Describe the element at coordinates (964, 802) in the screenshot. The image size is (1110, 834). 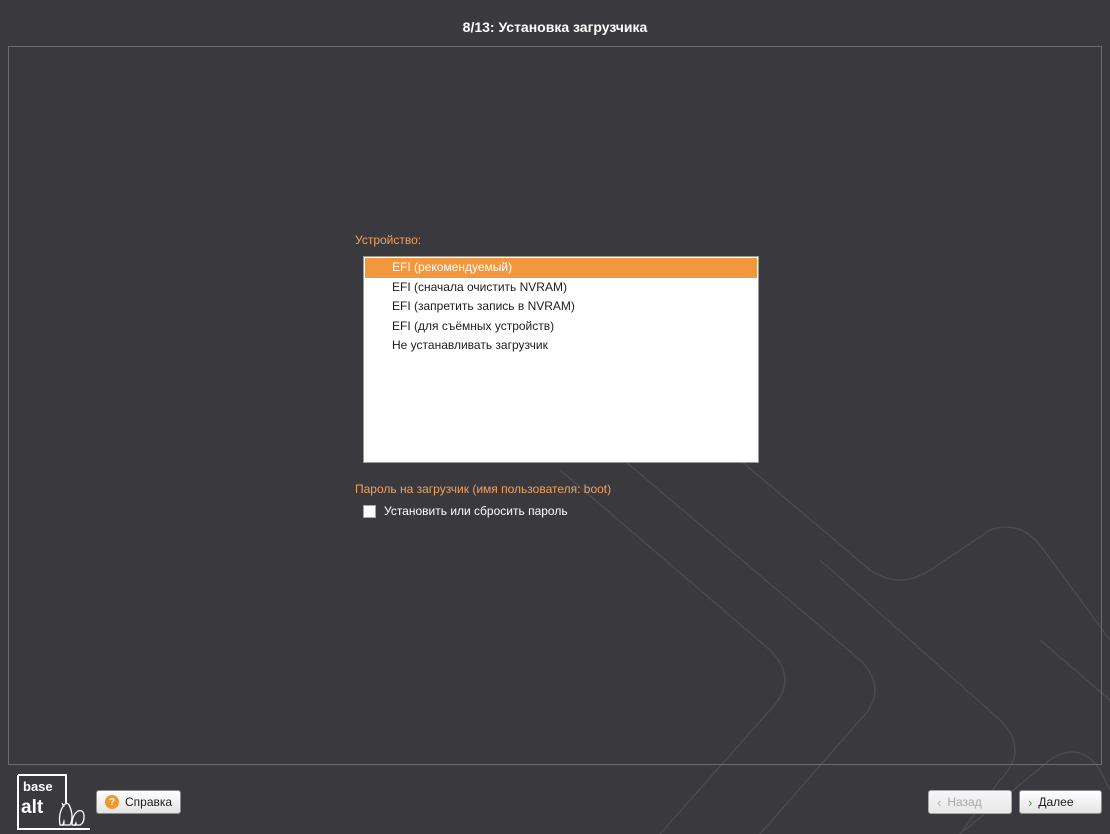
I see `back-button-label: Назад` at that location.